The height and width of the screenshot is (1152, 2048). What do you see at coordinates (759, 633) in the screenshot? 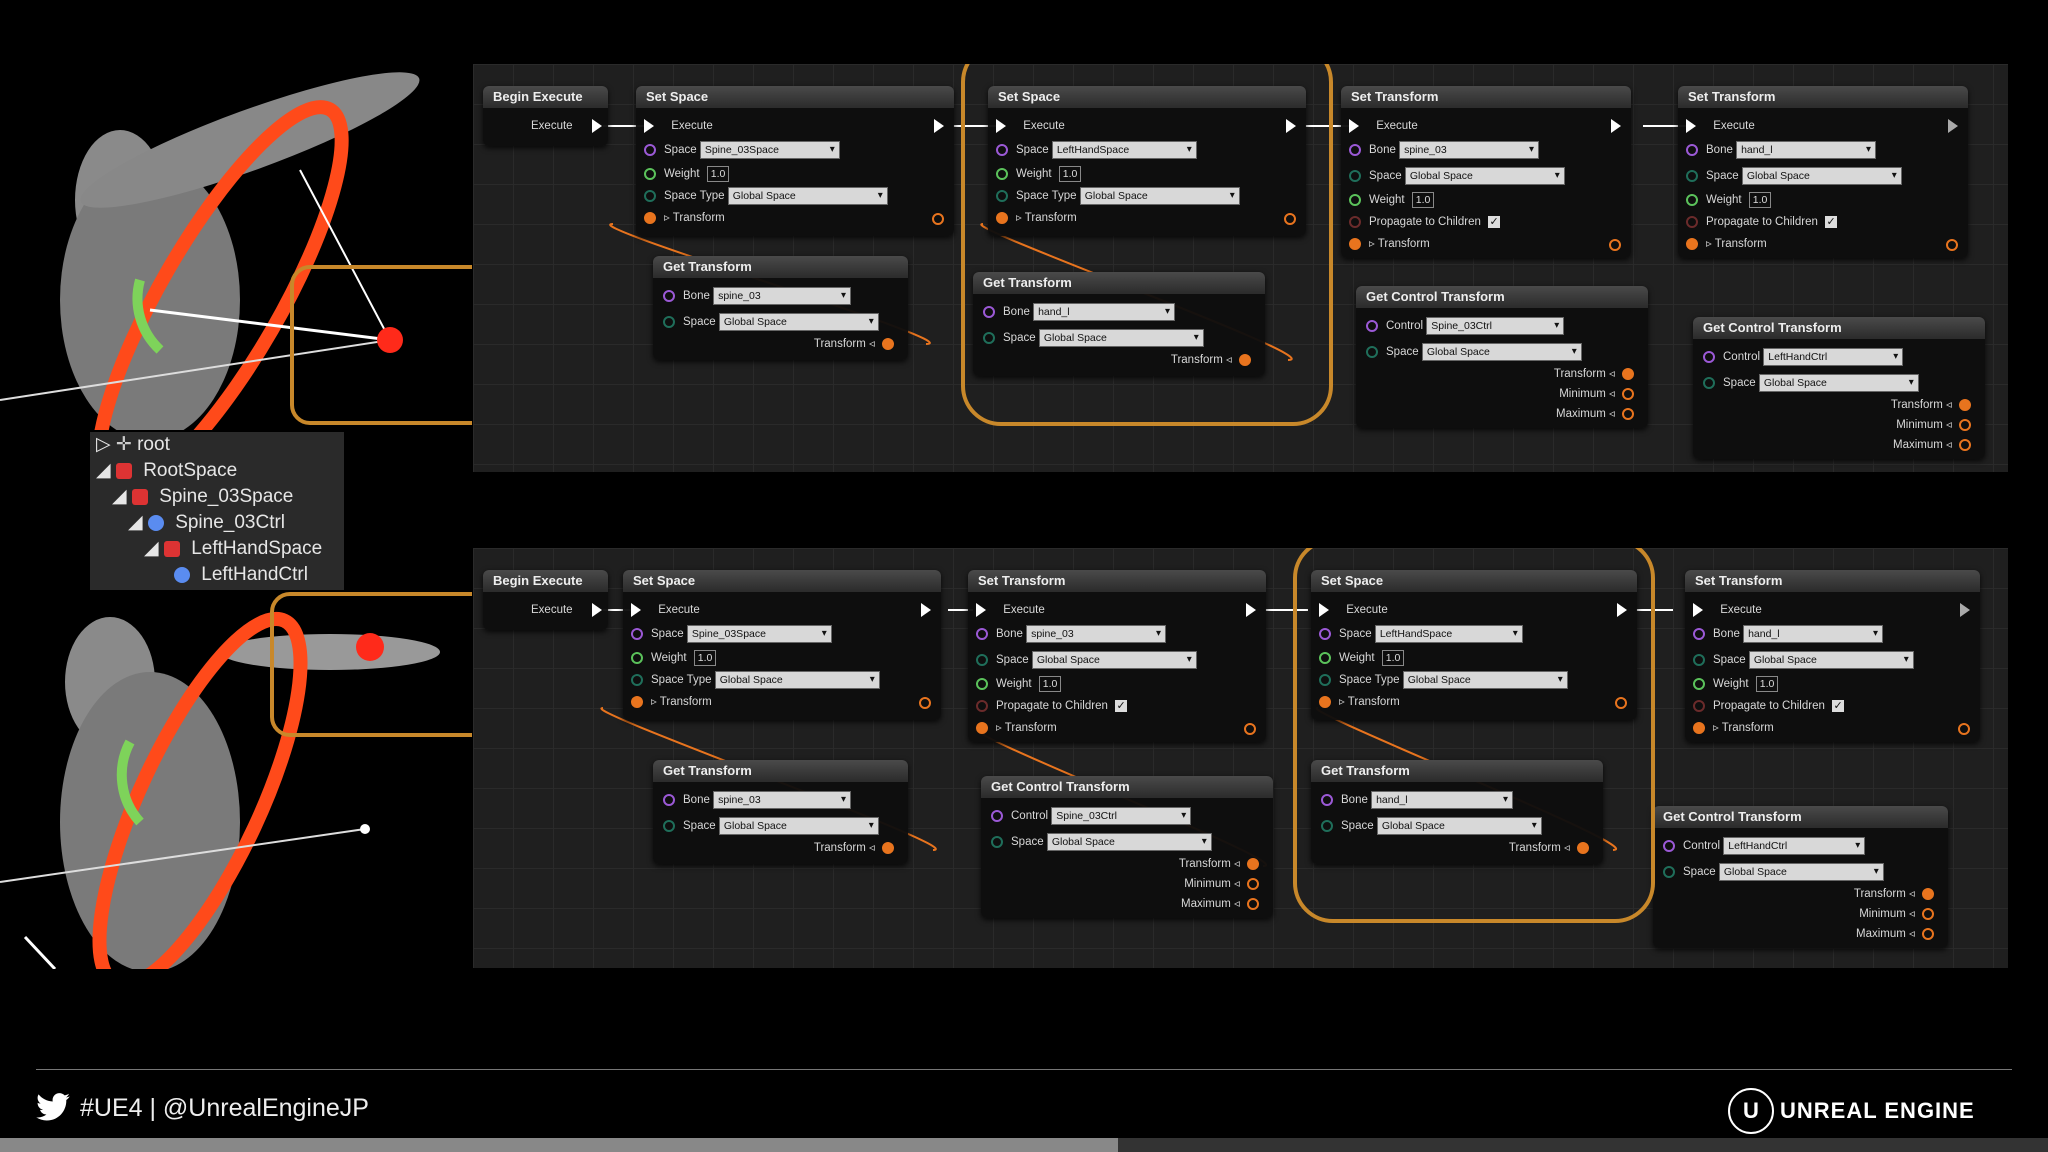
I see `space-dropdown: Spine_03Space` at bounding box center [759, 633].